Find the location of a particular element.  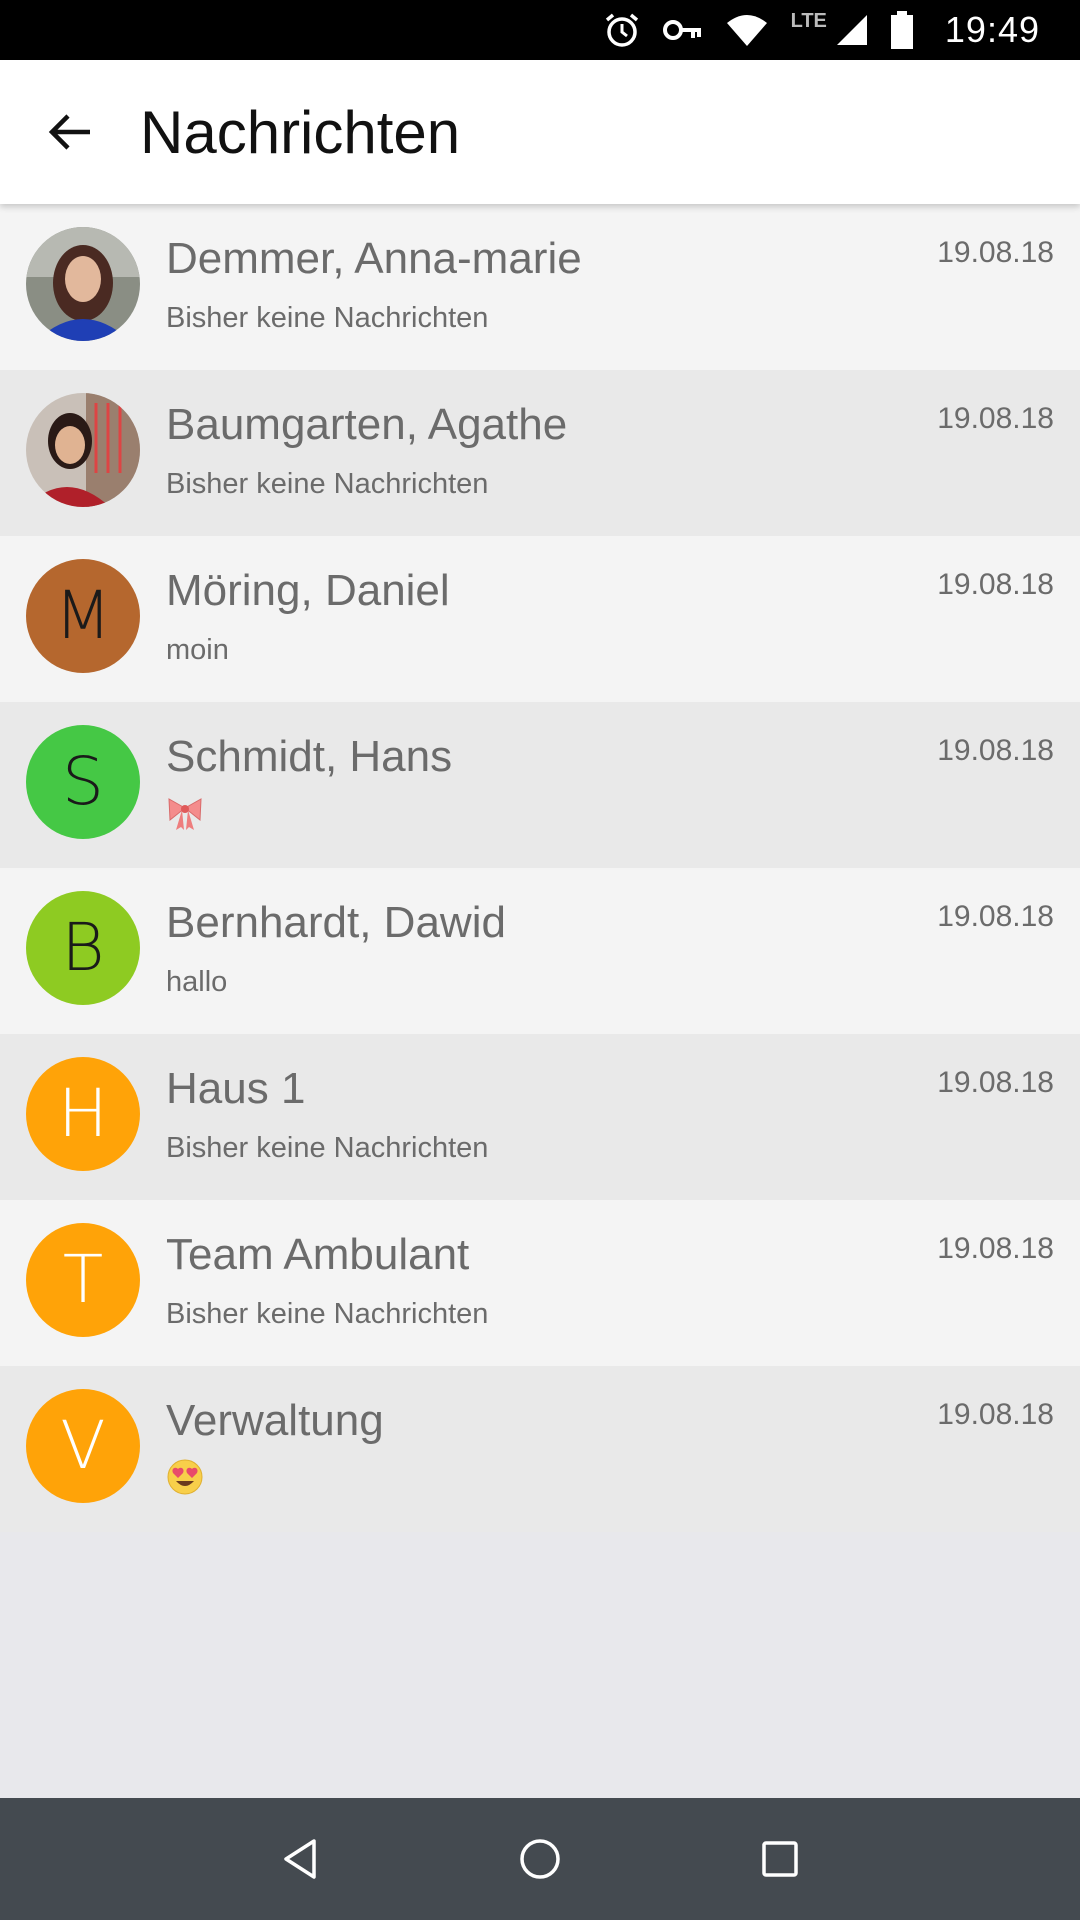

avatar-initial: B is located at coordinates (83, 947).